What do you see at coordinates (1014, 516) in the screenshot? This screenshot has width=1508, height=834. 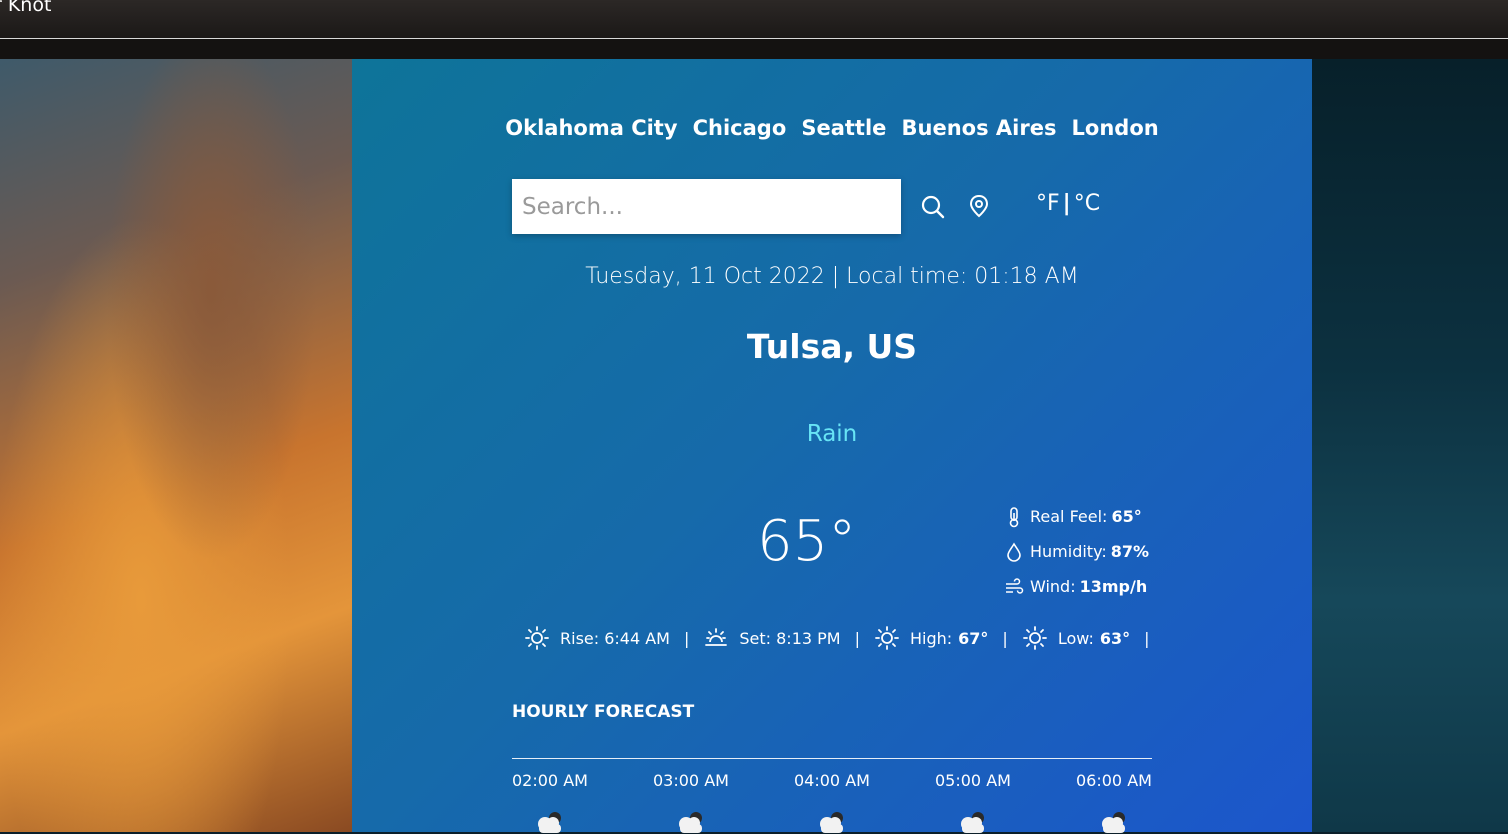 I see `thermometer-icon` at bounding box center [1014, 516].